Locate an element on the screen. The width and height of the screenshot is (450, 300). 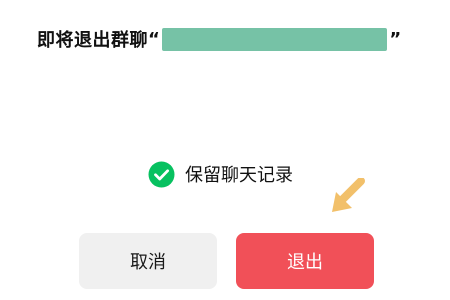
check-circle-icon is located at coordinates (161, 174).